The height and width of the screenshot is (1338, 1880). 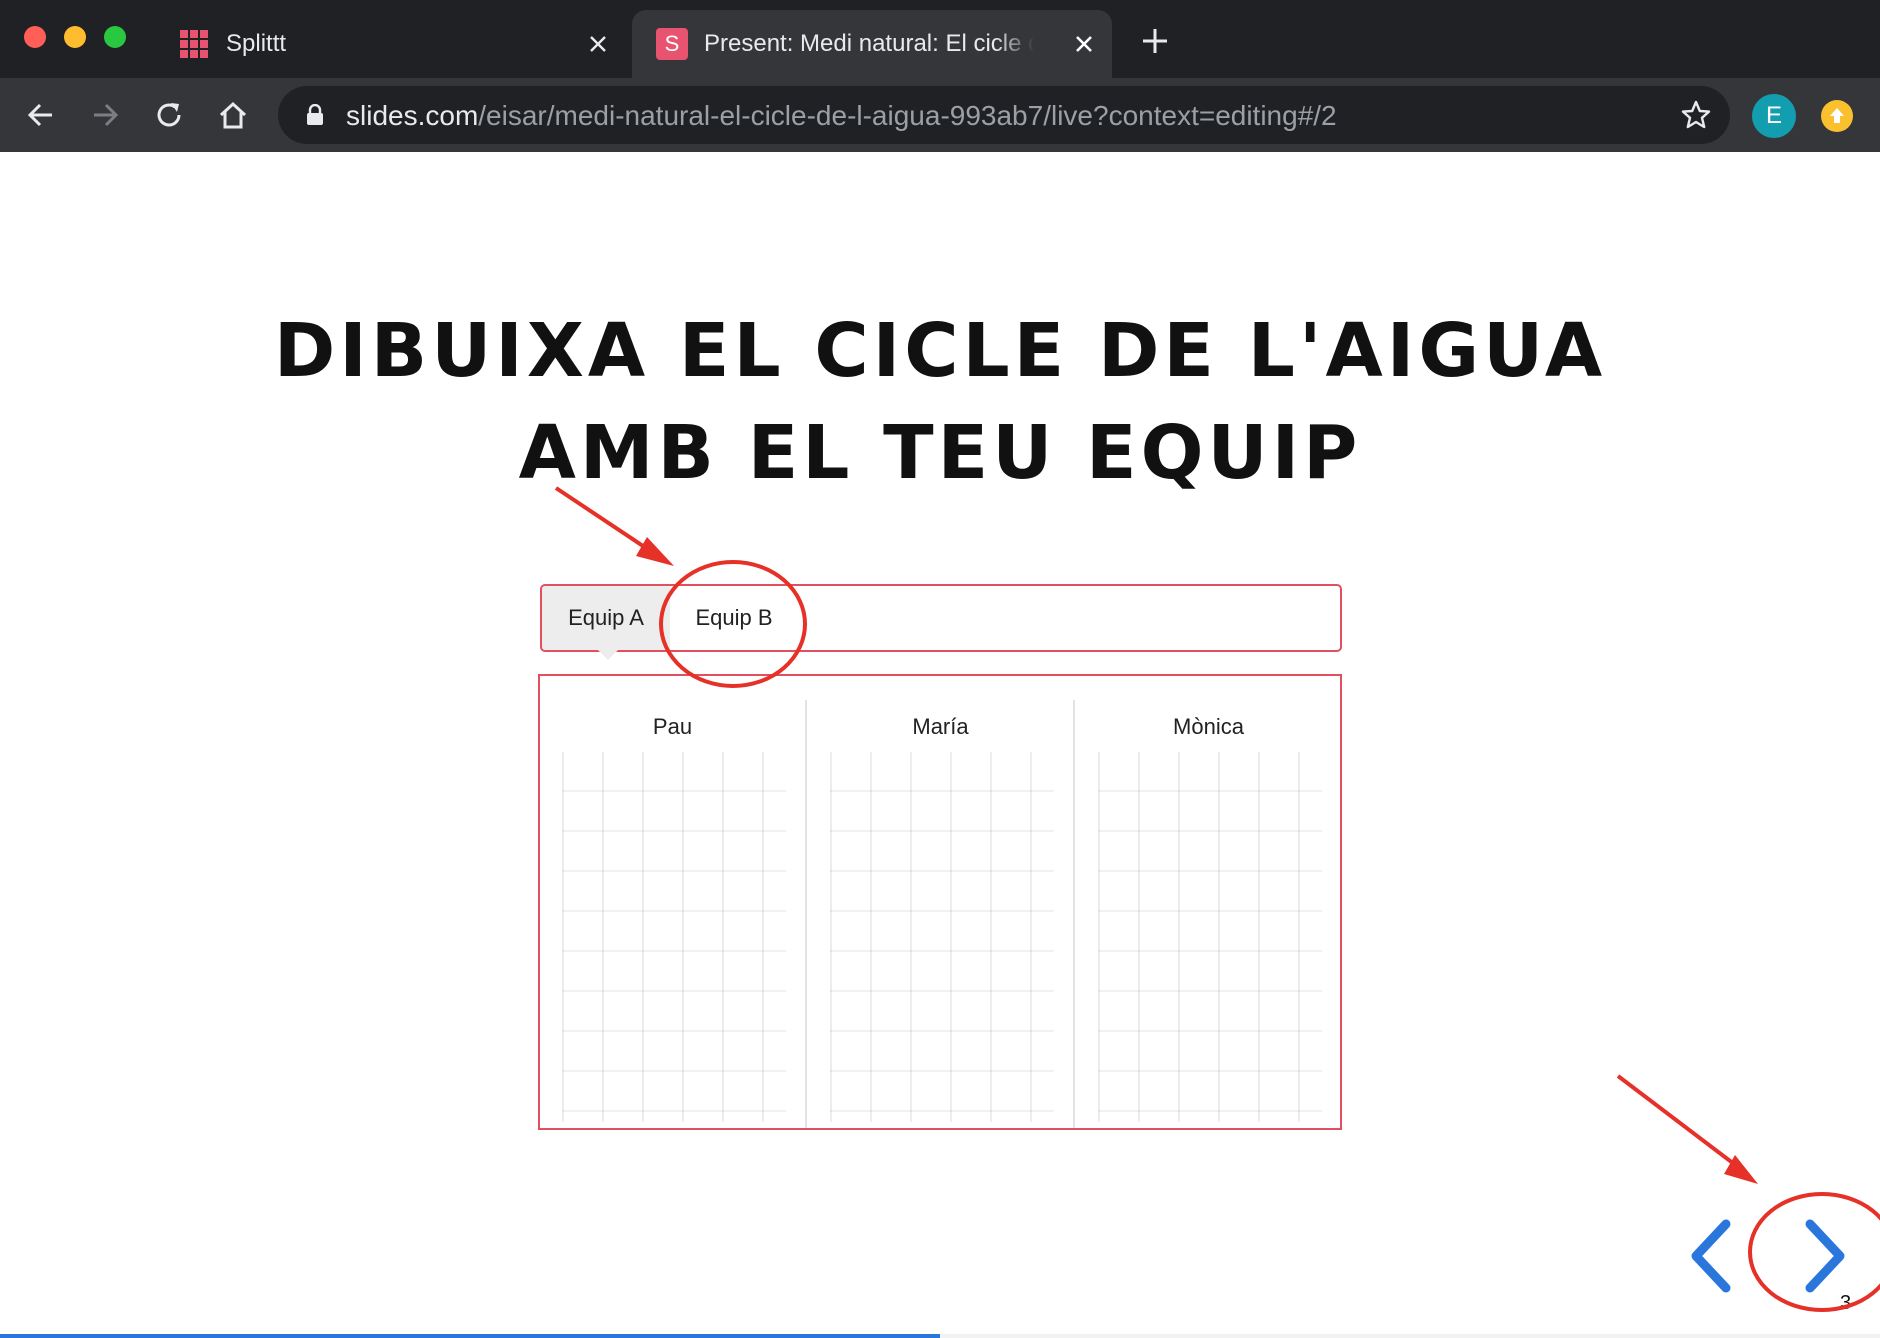 What do you see at coordinates (606, 617) in the screenshot?
I see `team-tab-label: Equip A` at bounding box center [606, 617].